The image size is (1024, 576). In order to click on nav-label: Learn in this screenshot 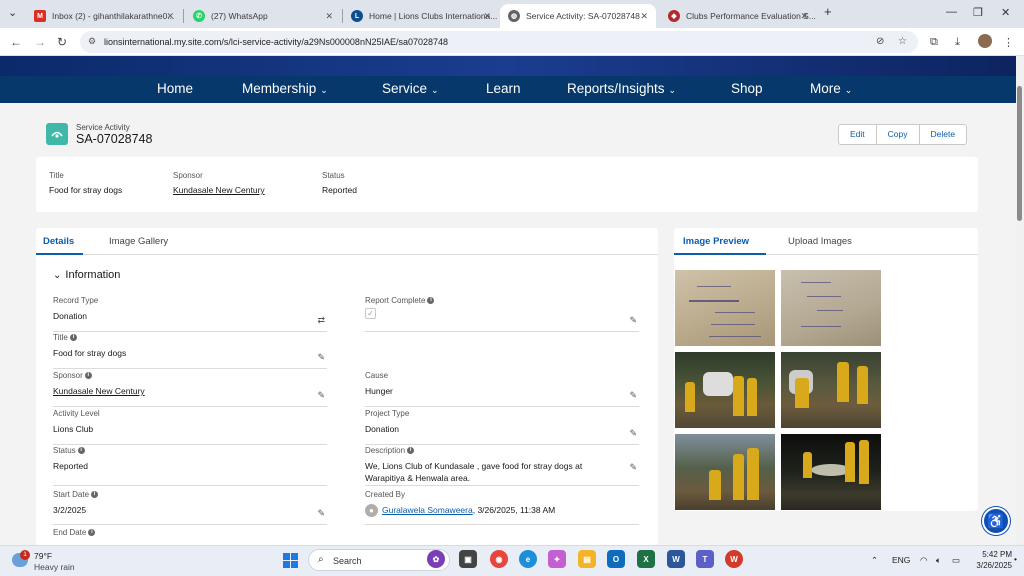, I will do `click(503, 88)`.